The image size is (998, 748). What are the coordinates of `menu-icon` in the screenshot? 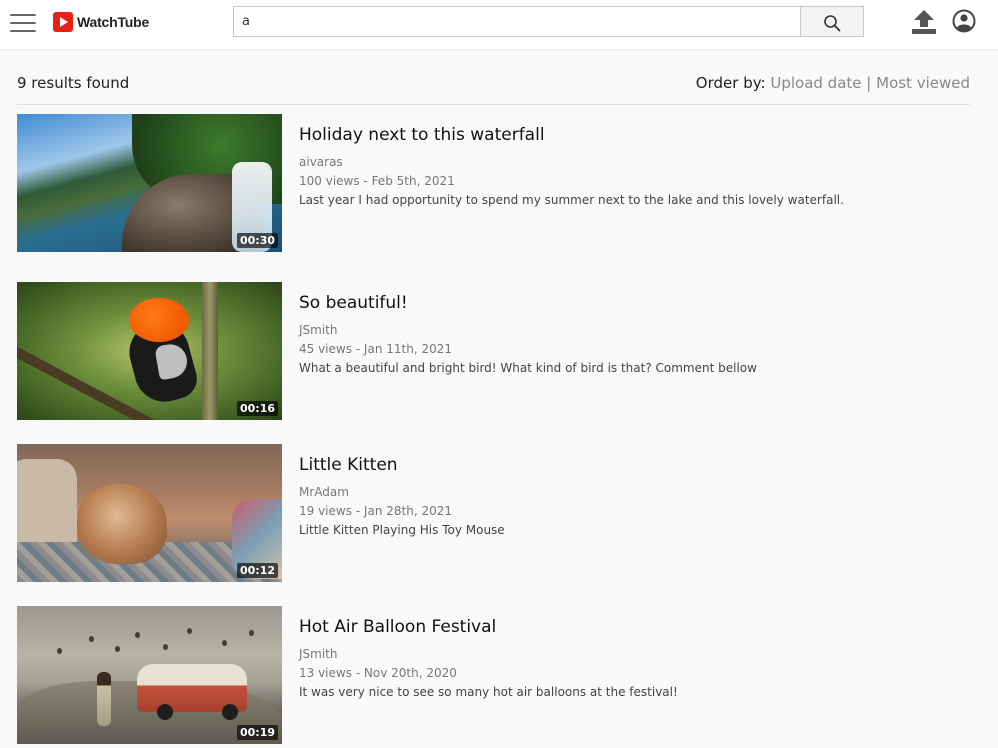 It's located at (23, 23).